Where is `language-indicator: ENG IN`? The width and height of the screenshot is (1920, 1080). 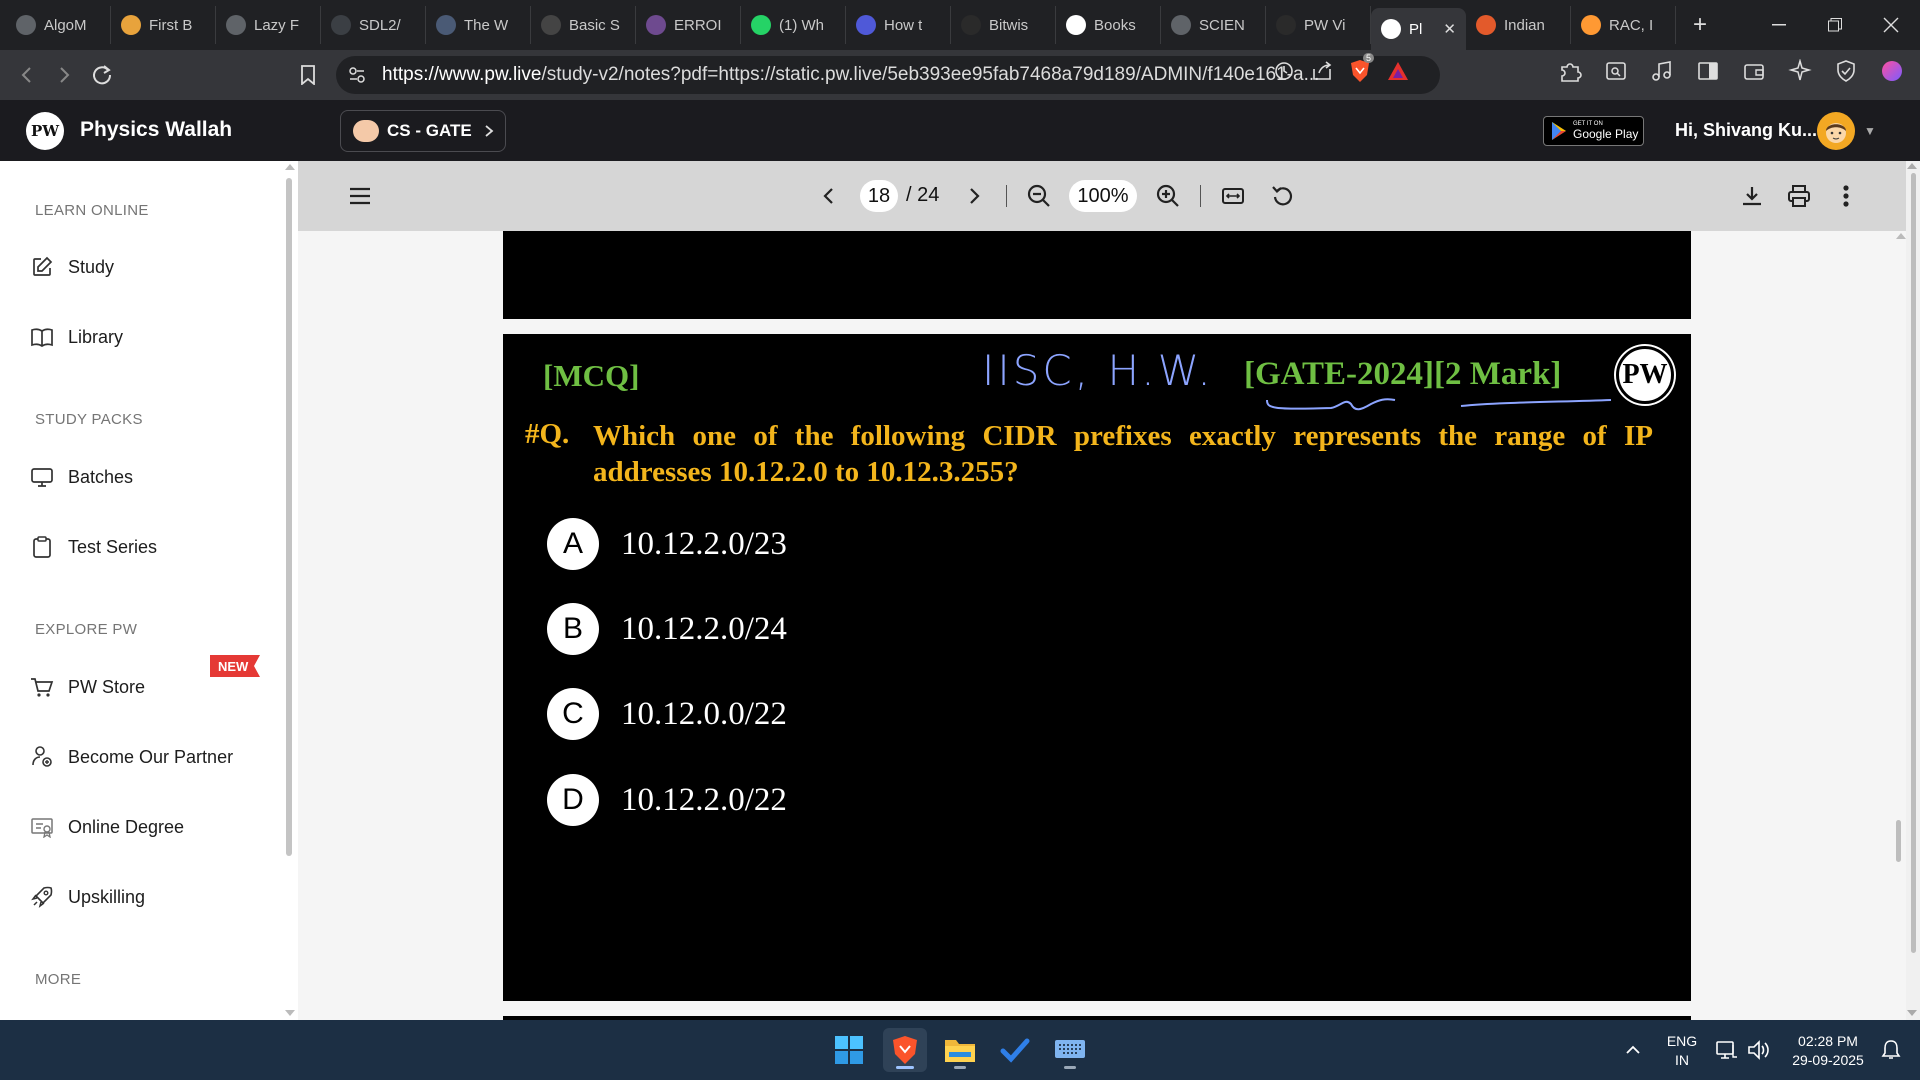 language-indicator: ENG IN is located at coordinates (1682, 1051).